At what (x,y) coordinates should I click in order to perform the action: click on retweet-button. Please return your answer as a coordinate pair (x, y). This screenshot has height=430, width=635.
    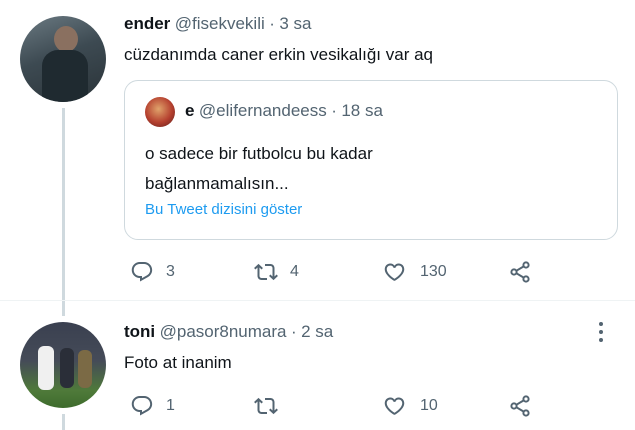
    Looking at the image, I should click on (272, 406).